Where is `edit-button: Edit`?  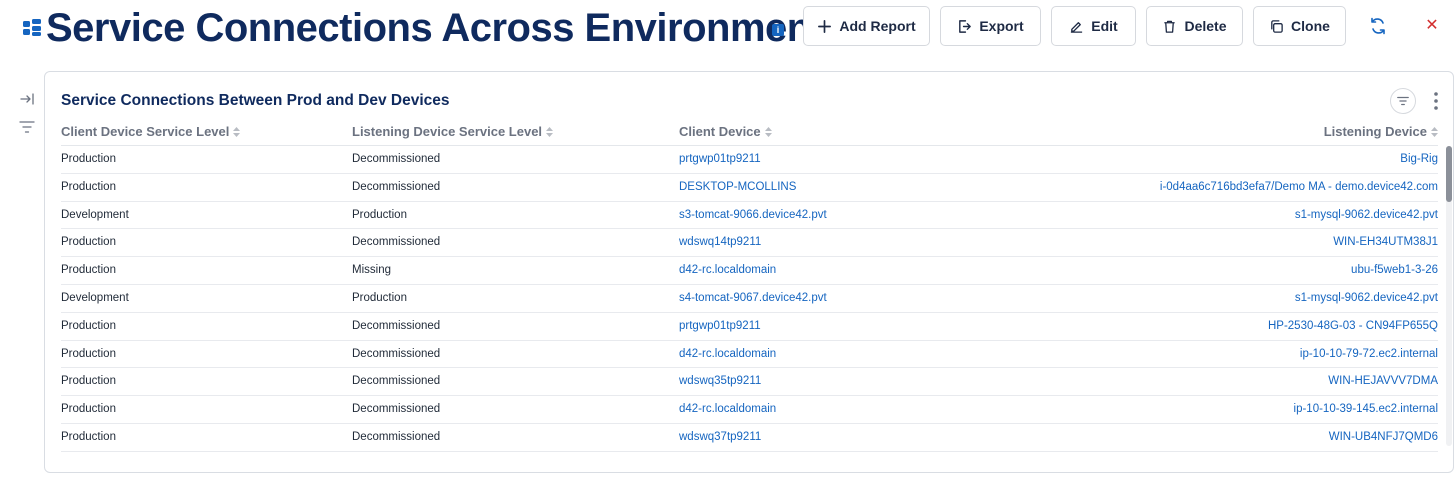
edit-button: Edit is located at coordinates (1093, 26).